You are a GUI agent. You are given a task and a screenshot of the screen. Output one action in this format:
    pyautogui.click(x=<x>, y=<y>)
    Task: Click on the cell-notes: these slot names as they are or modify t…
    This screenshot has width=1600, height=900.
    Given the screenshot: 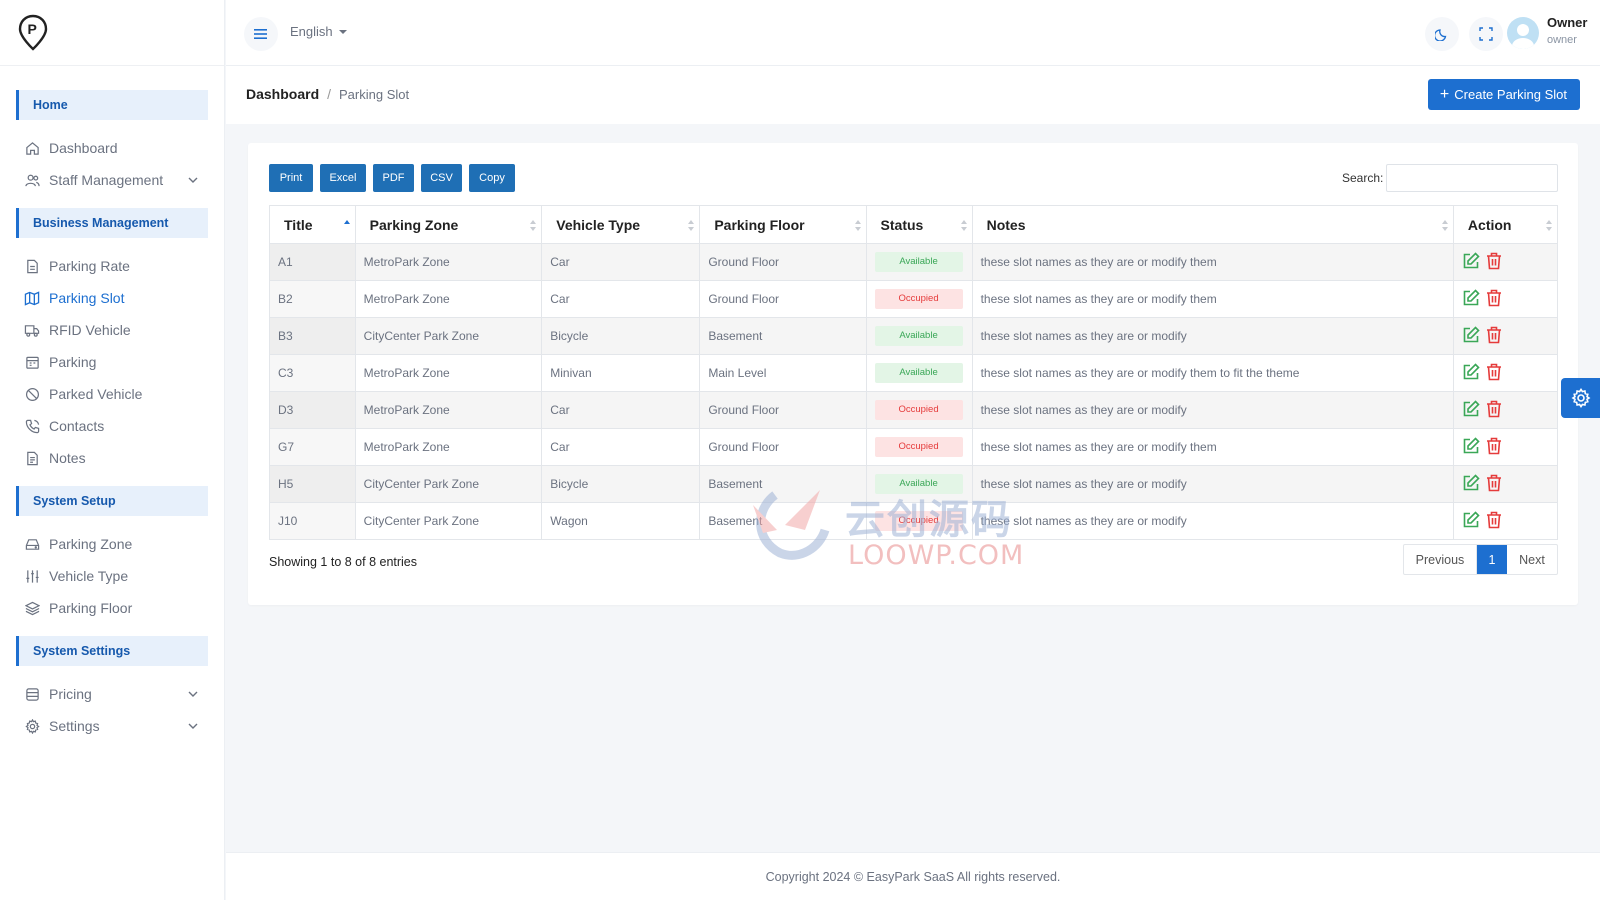 What is the action you would take?
    pyautogui.click(x=1212, y=373)
    